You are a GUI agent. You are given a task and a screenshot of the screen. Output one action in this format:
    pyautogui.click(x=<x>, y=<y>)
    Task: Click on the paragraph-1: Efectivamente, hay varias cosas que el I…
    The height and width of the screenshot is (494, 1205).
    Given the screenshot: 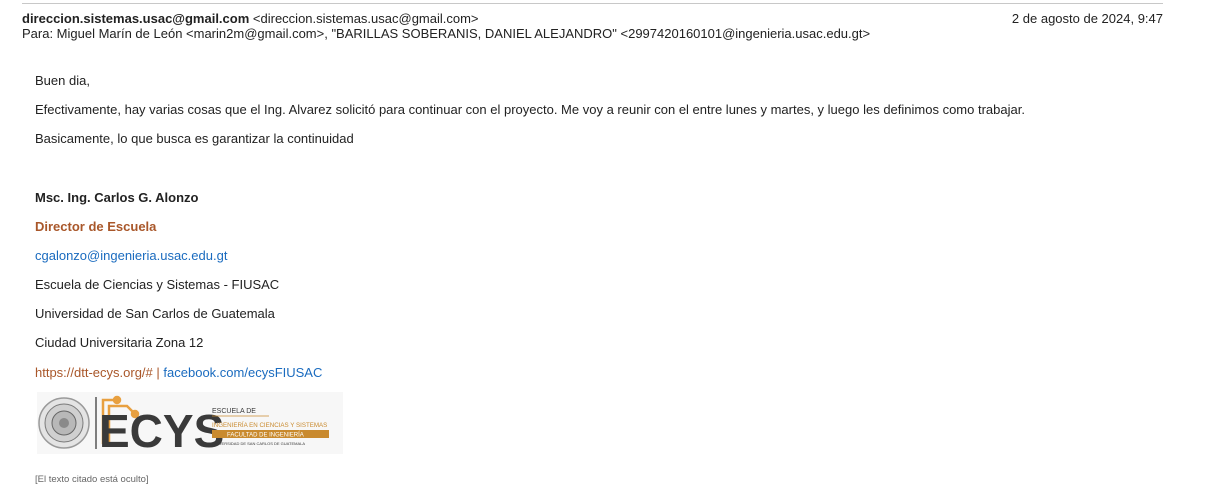 What is the action you would take?
    pyautogui.click(x=530, y=109)
    